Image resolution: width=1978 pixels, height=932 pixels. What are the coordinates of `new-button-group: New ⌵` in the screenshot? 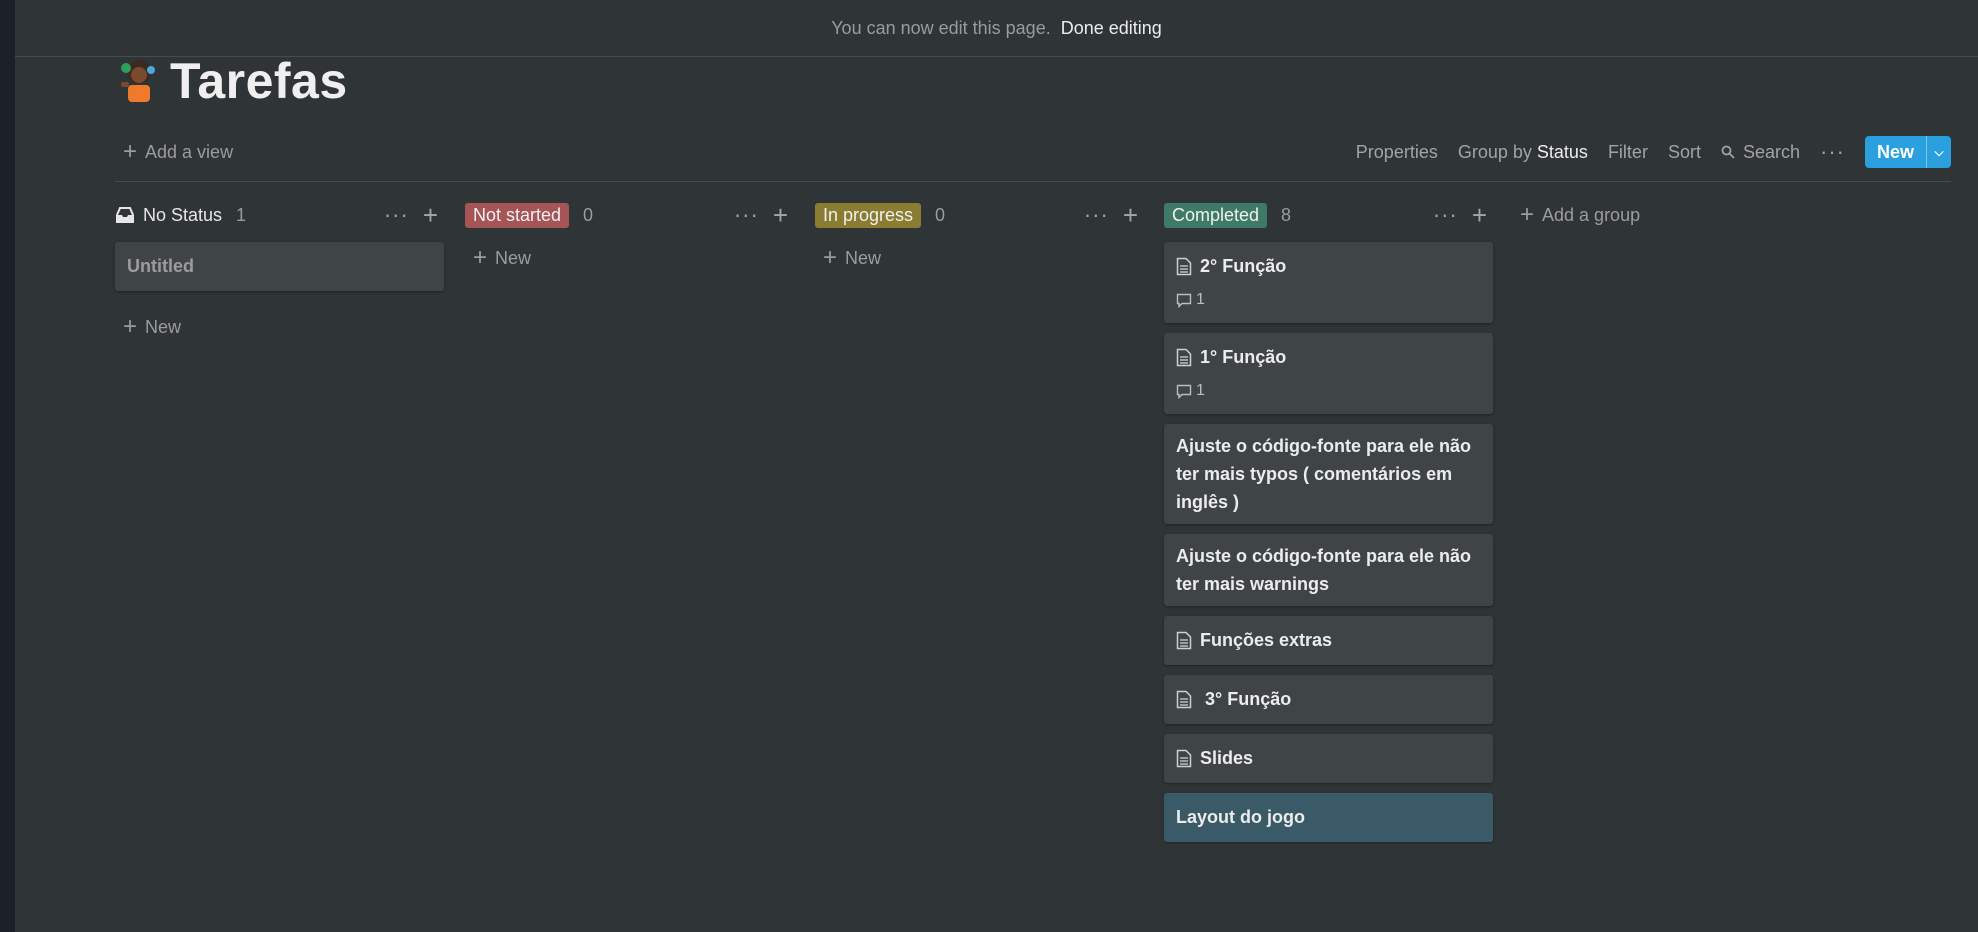 It's located at (1907, 152).